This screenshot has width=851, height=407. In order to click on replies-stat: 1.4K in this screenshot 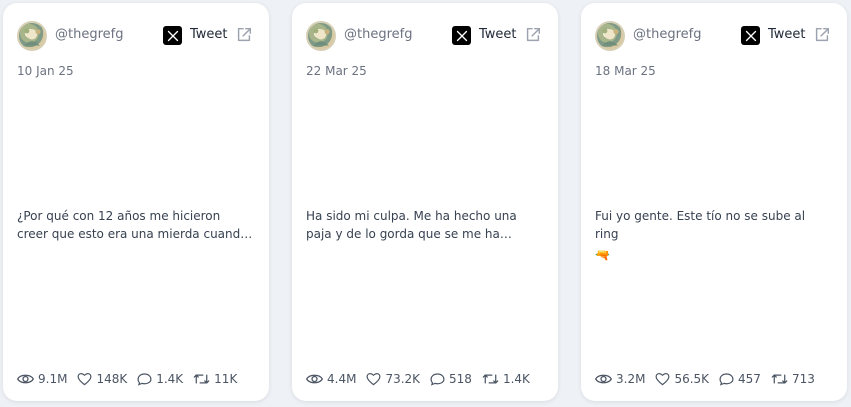, I will do `click(160, 379)`.